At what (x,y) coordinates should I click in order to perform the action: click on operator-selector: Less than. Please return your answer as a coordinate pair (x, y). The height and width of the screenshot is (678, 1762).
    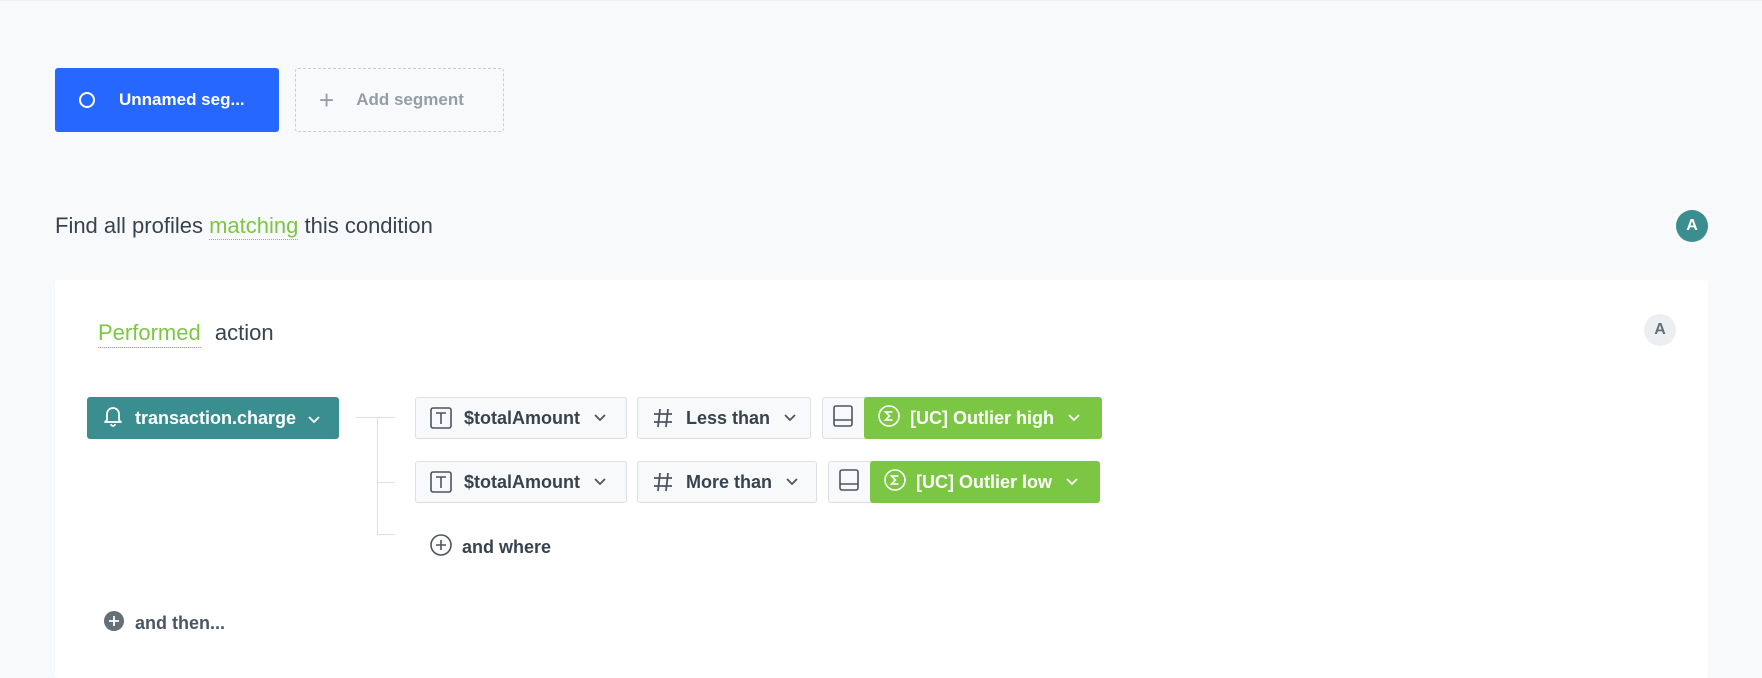
    Looking at the image, I should click on (724, 418).